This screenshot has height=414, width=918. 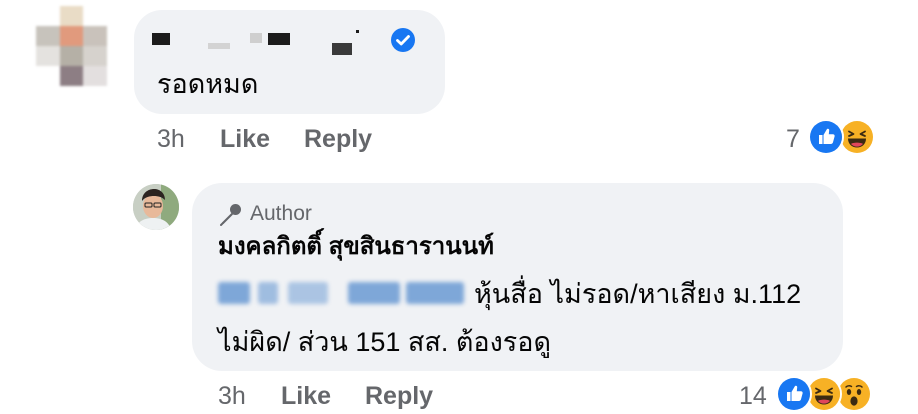 What do you see at coordinates (281, 213) in the screenshot?
I see `author-badge-label: Author` at bounding box center [281, 213].